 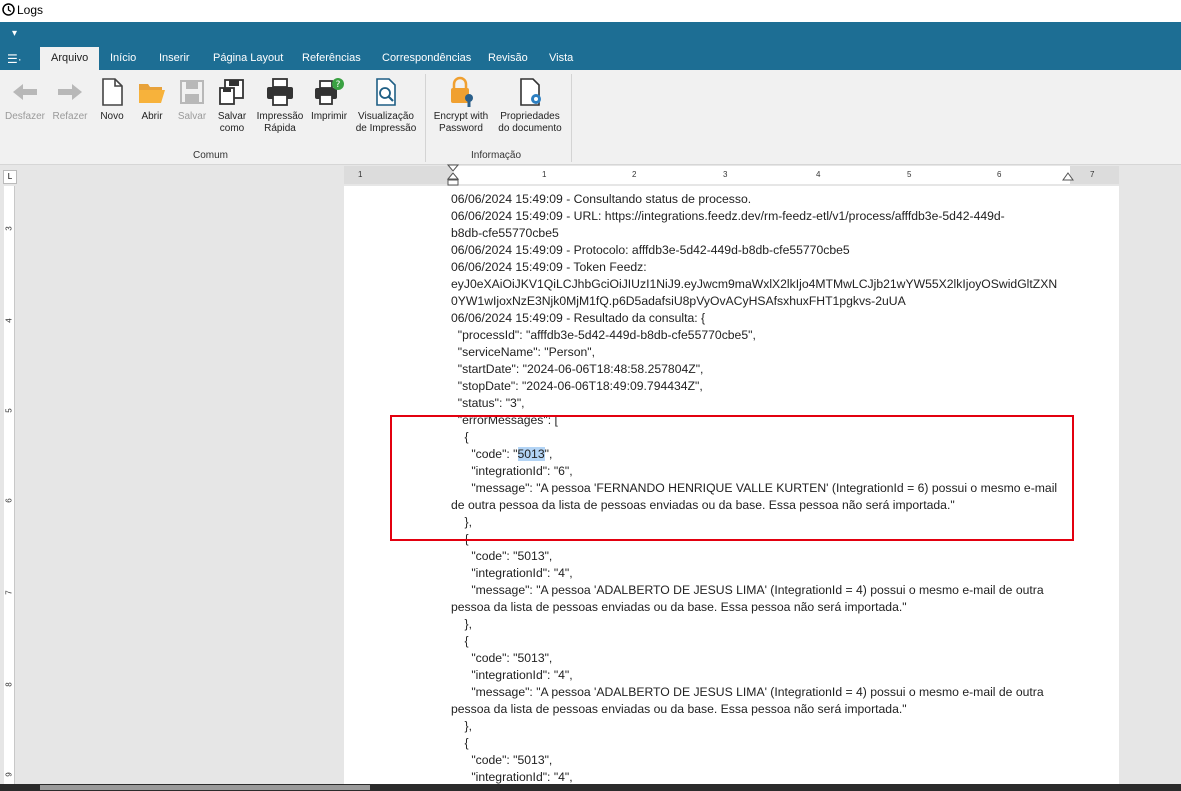 What do you see at coordinates (211, 155) in the screenshot?
I see `group-label-comum: Comum` at bounding box center [211, 155].